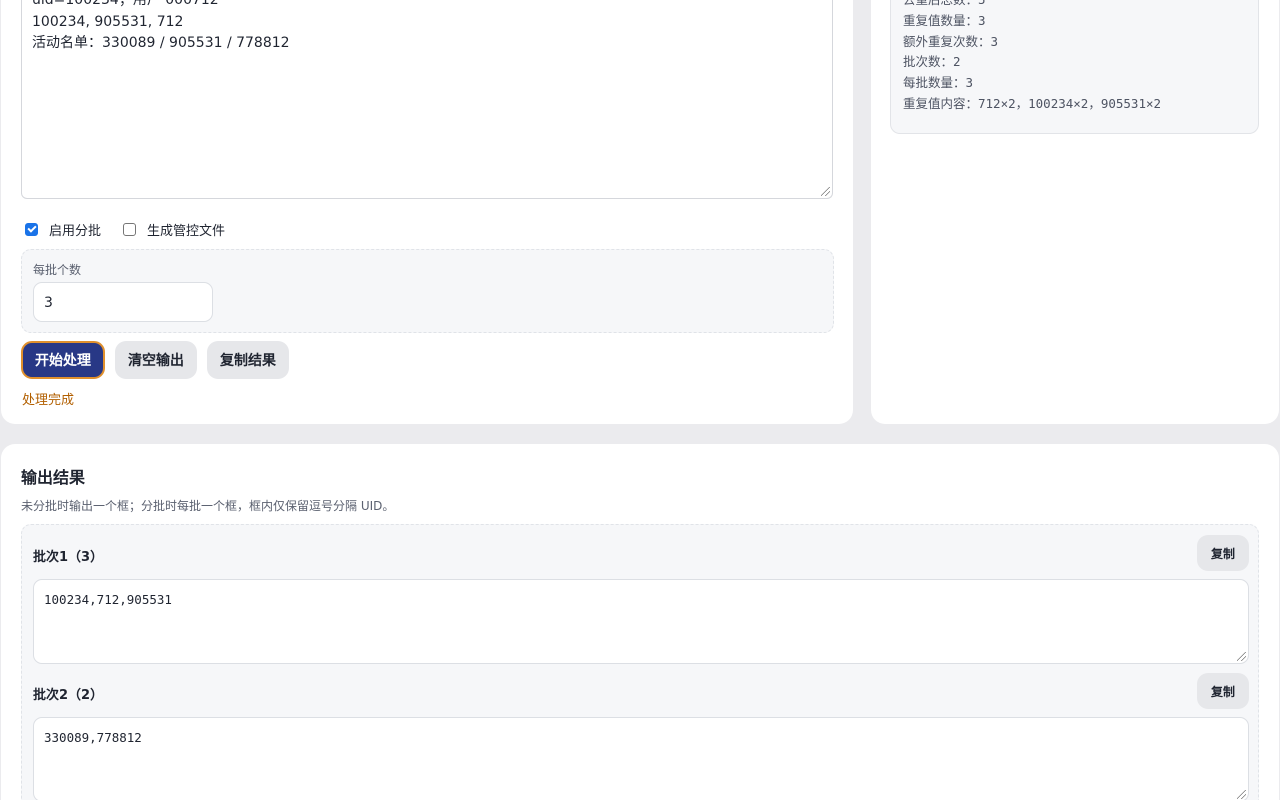  I want to click on input-line: 活动名单：330089 / 905531 / 778812, so click(161, 43).